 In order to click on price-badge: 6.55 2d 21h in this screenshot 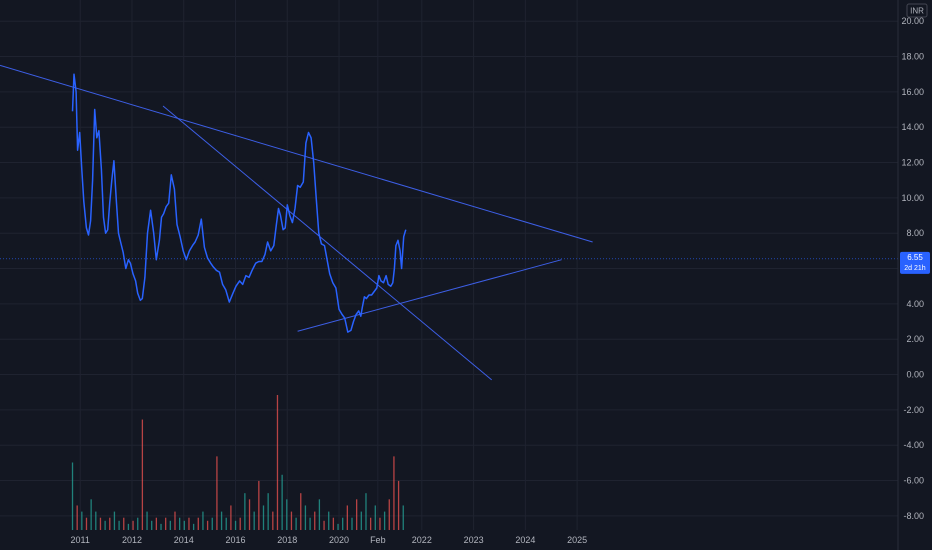, I will do `click(915, 262)`.